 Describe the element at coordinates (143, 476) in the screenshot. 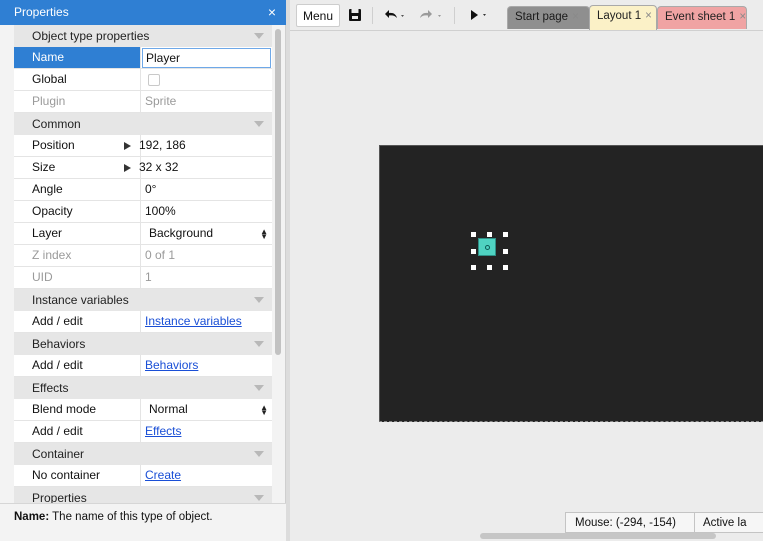

I see `property-row-container: No container Create` at that location.